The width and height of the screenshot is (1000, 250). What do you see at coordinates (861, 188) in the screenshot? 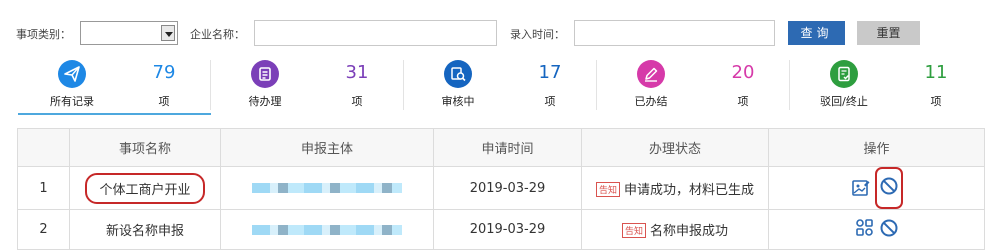
I see `image-edit-icon` at bounding box center [861, 188].